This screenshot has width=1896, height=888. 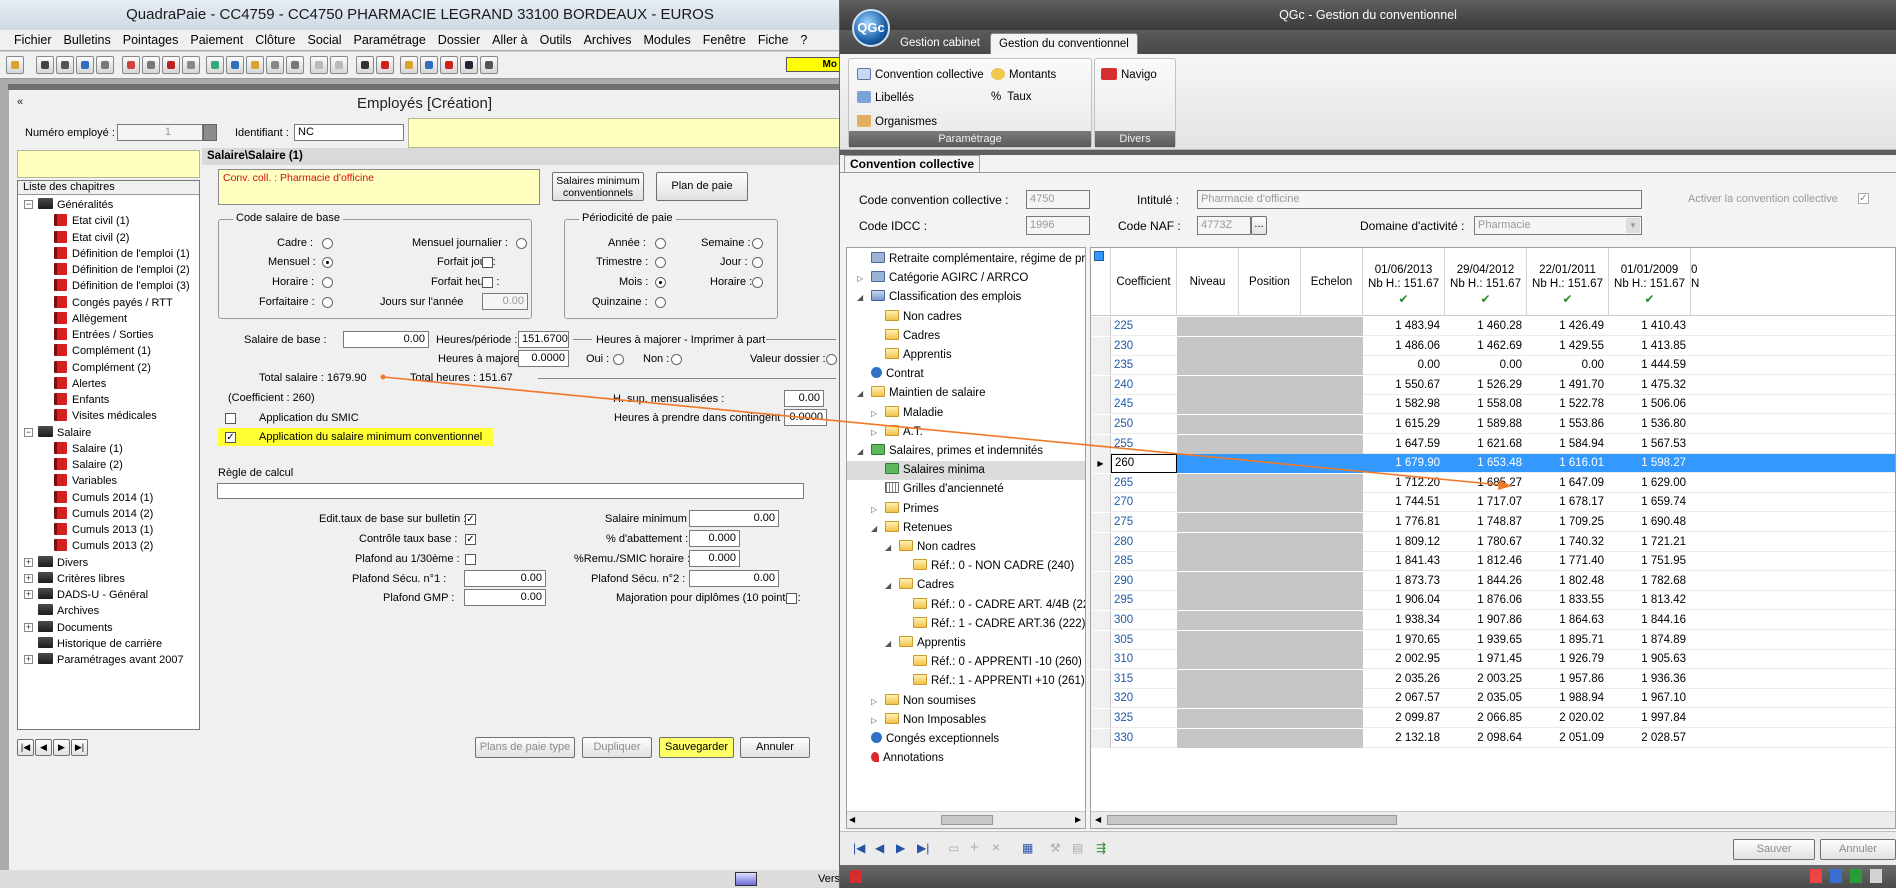 I want to click on menu-item: Social, so click(x=324, y=40).